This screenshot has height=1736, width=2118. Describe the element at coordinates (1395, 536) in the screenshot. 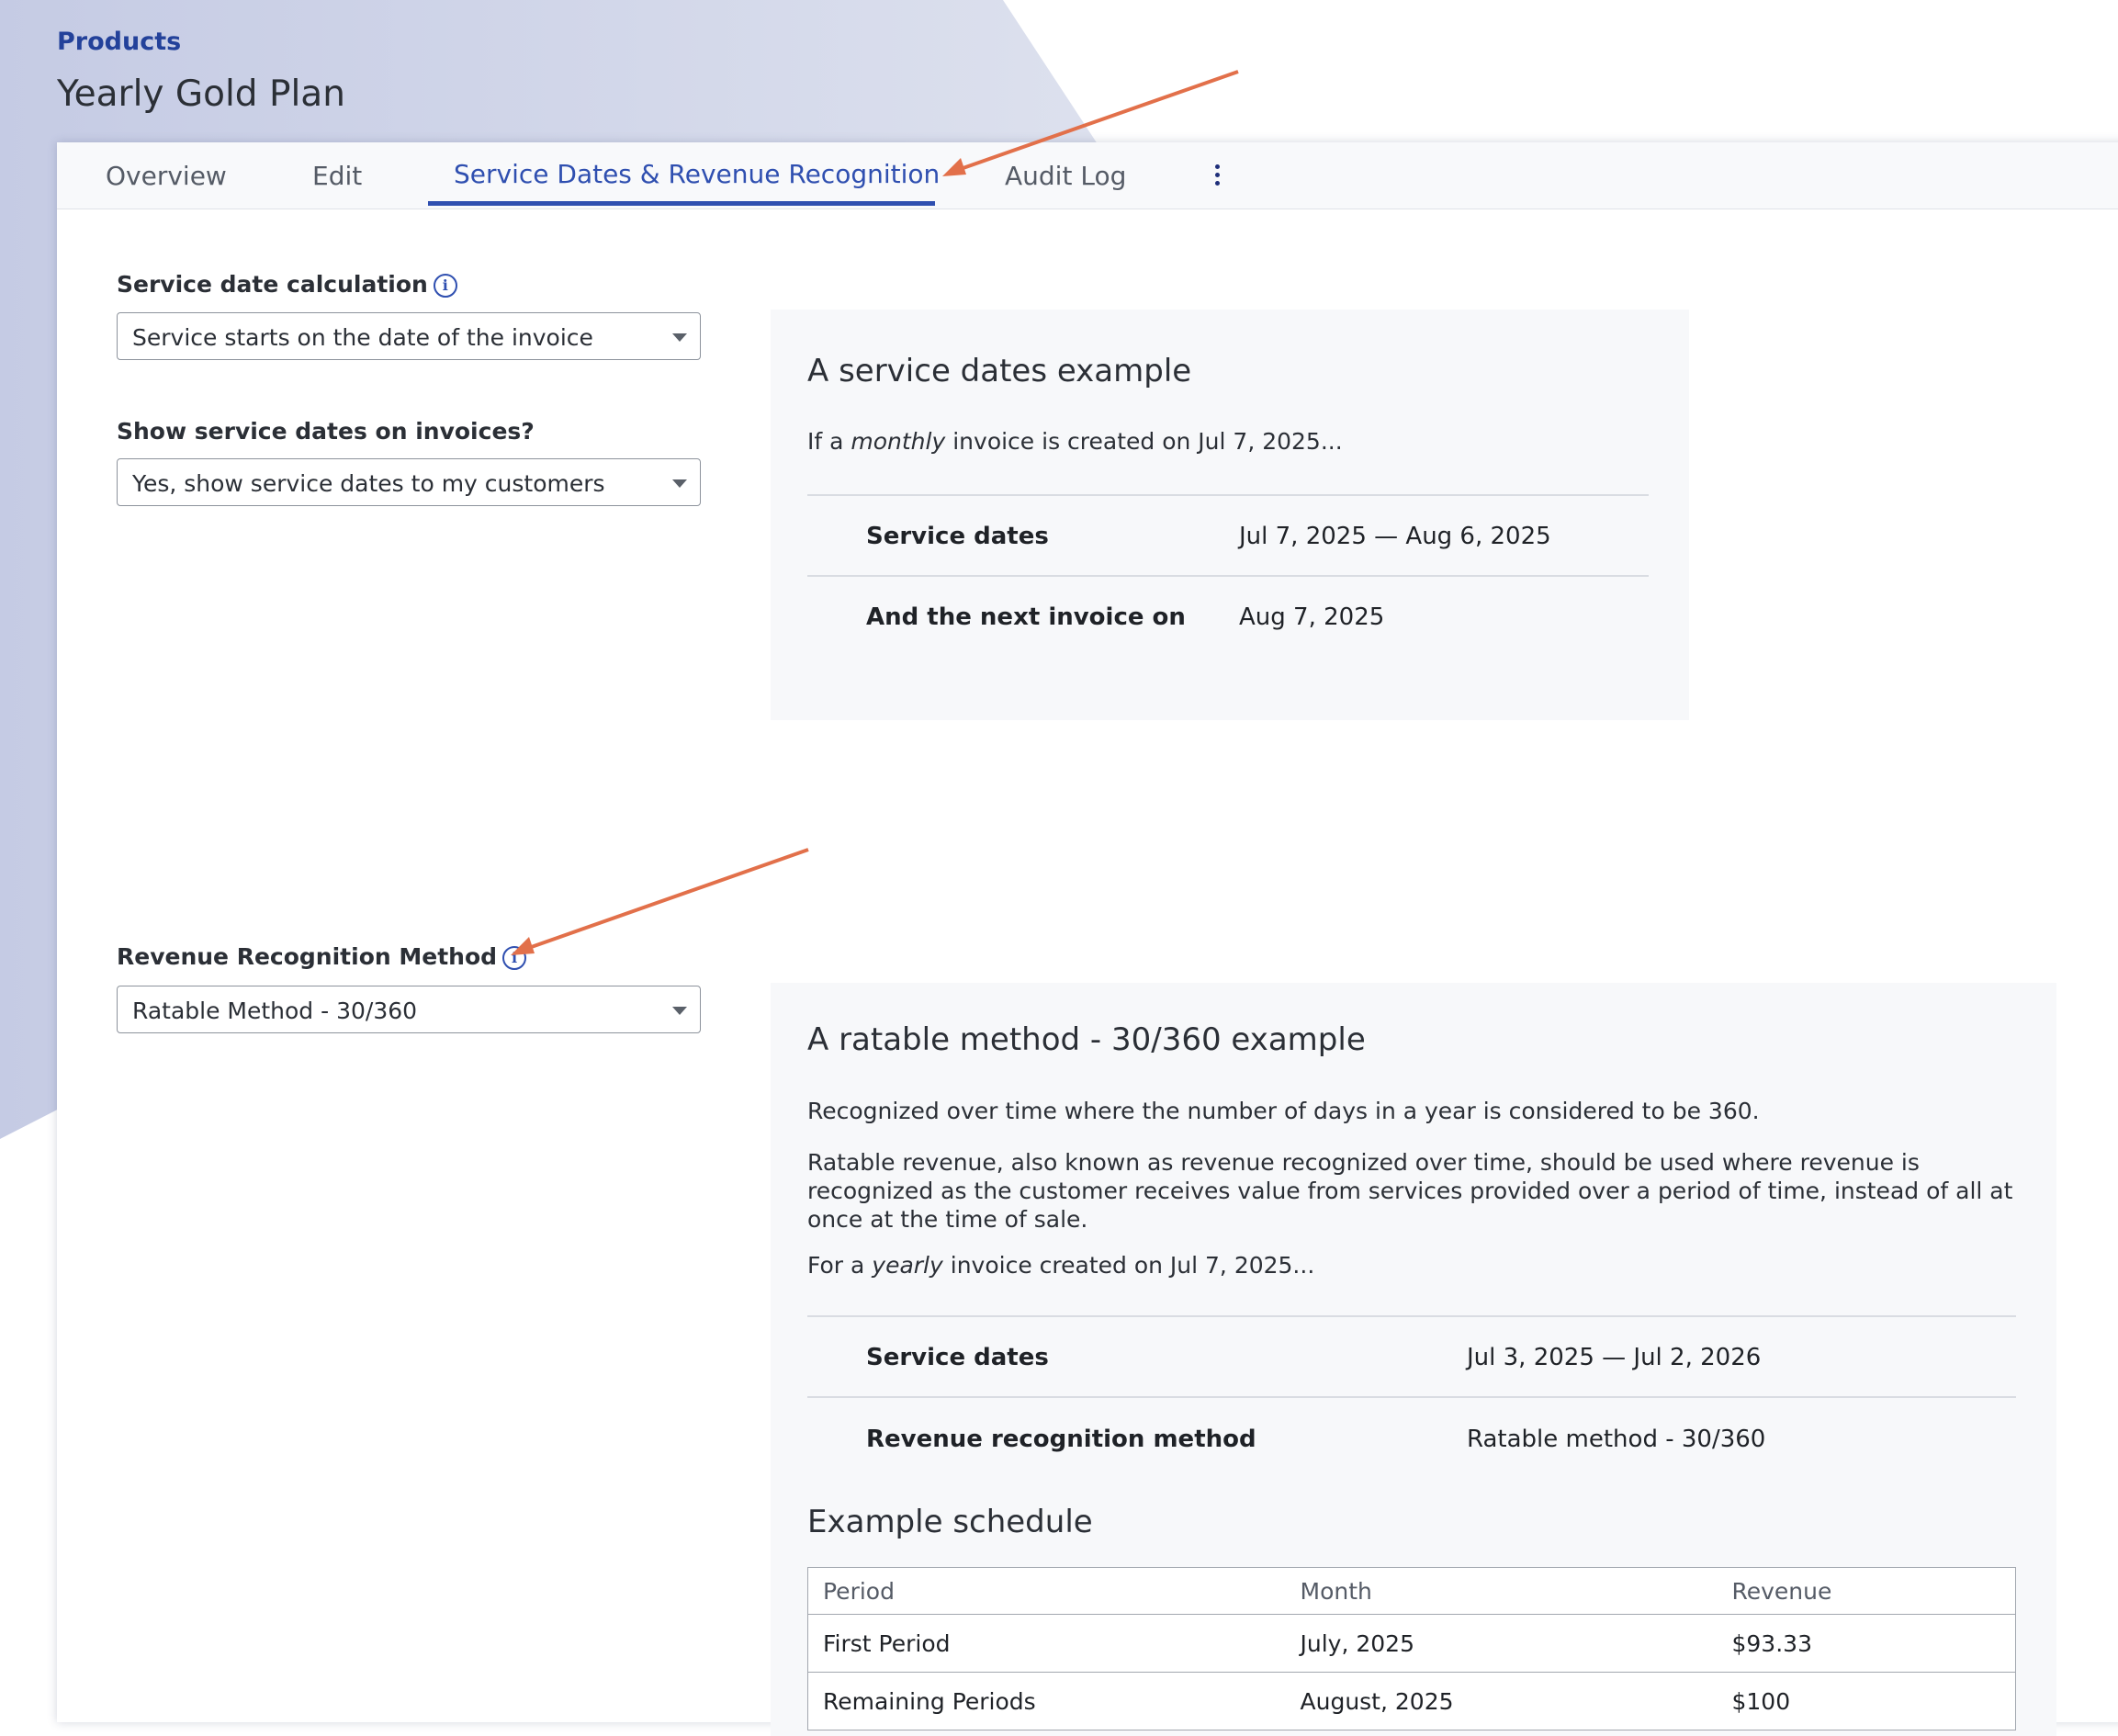

I see `service-dates-value: Jul 7, 2025 — Aug 6, 2025` at that location.